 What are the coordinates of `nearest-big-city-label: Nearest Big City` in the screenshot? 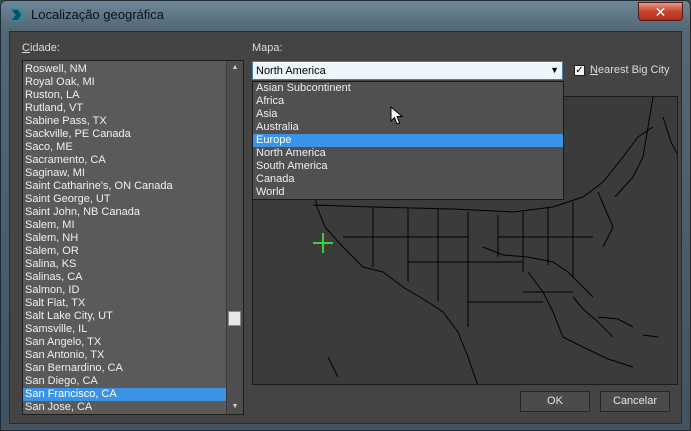 It's located at (629, 70).